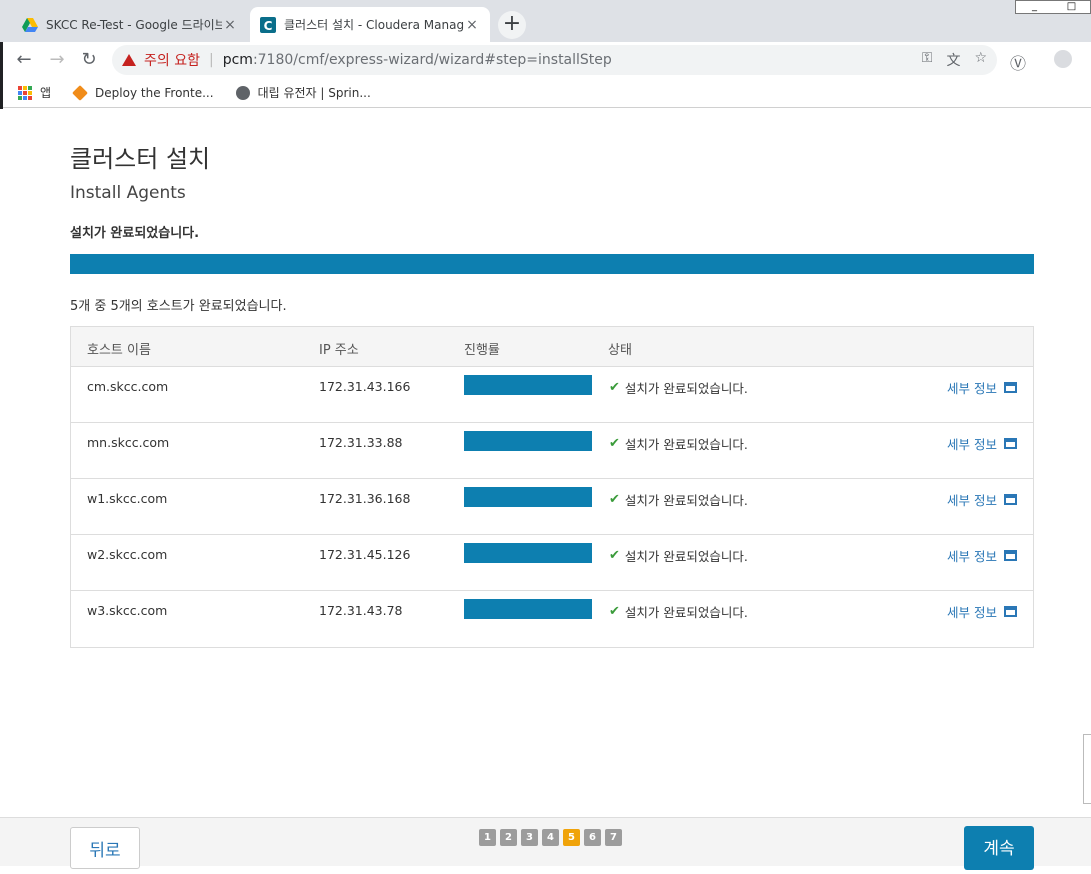 The image size is (1091, 874). Describe the element at coordinates (552, 347) in the screenshot. I see `table-header: 호스트 이름 IP 주소 진행률 상태` at that location.